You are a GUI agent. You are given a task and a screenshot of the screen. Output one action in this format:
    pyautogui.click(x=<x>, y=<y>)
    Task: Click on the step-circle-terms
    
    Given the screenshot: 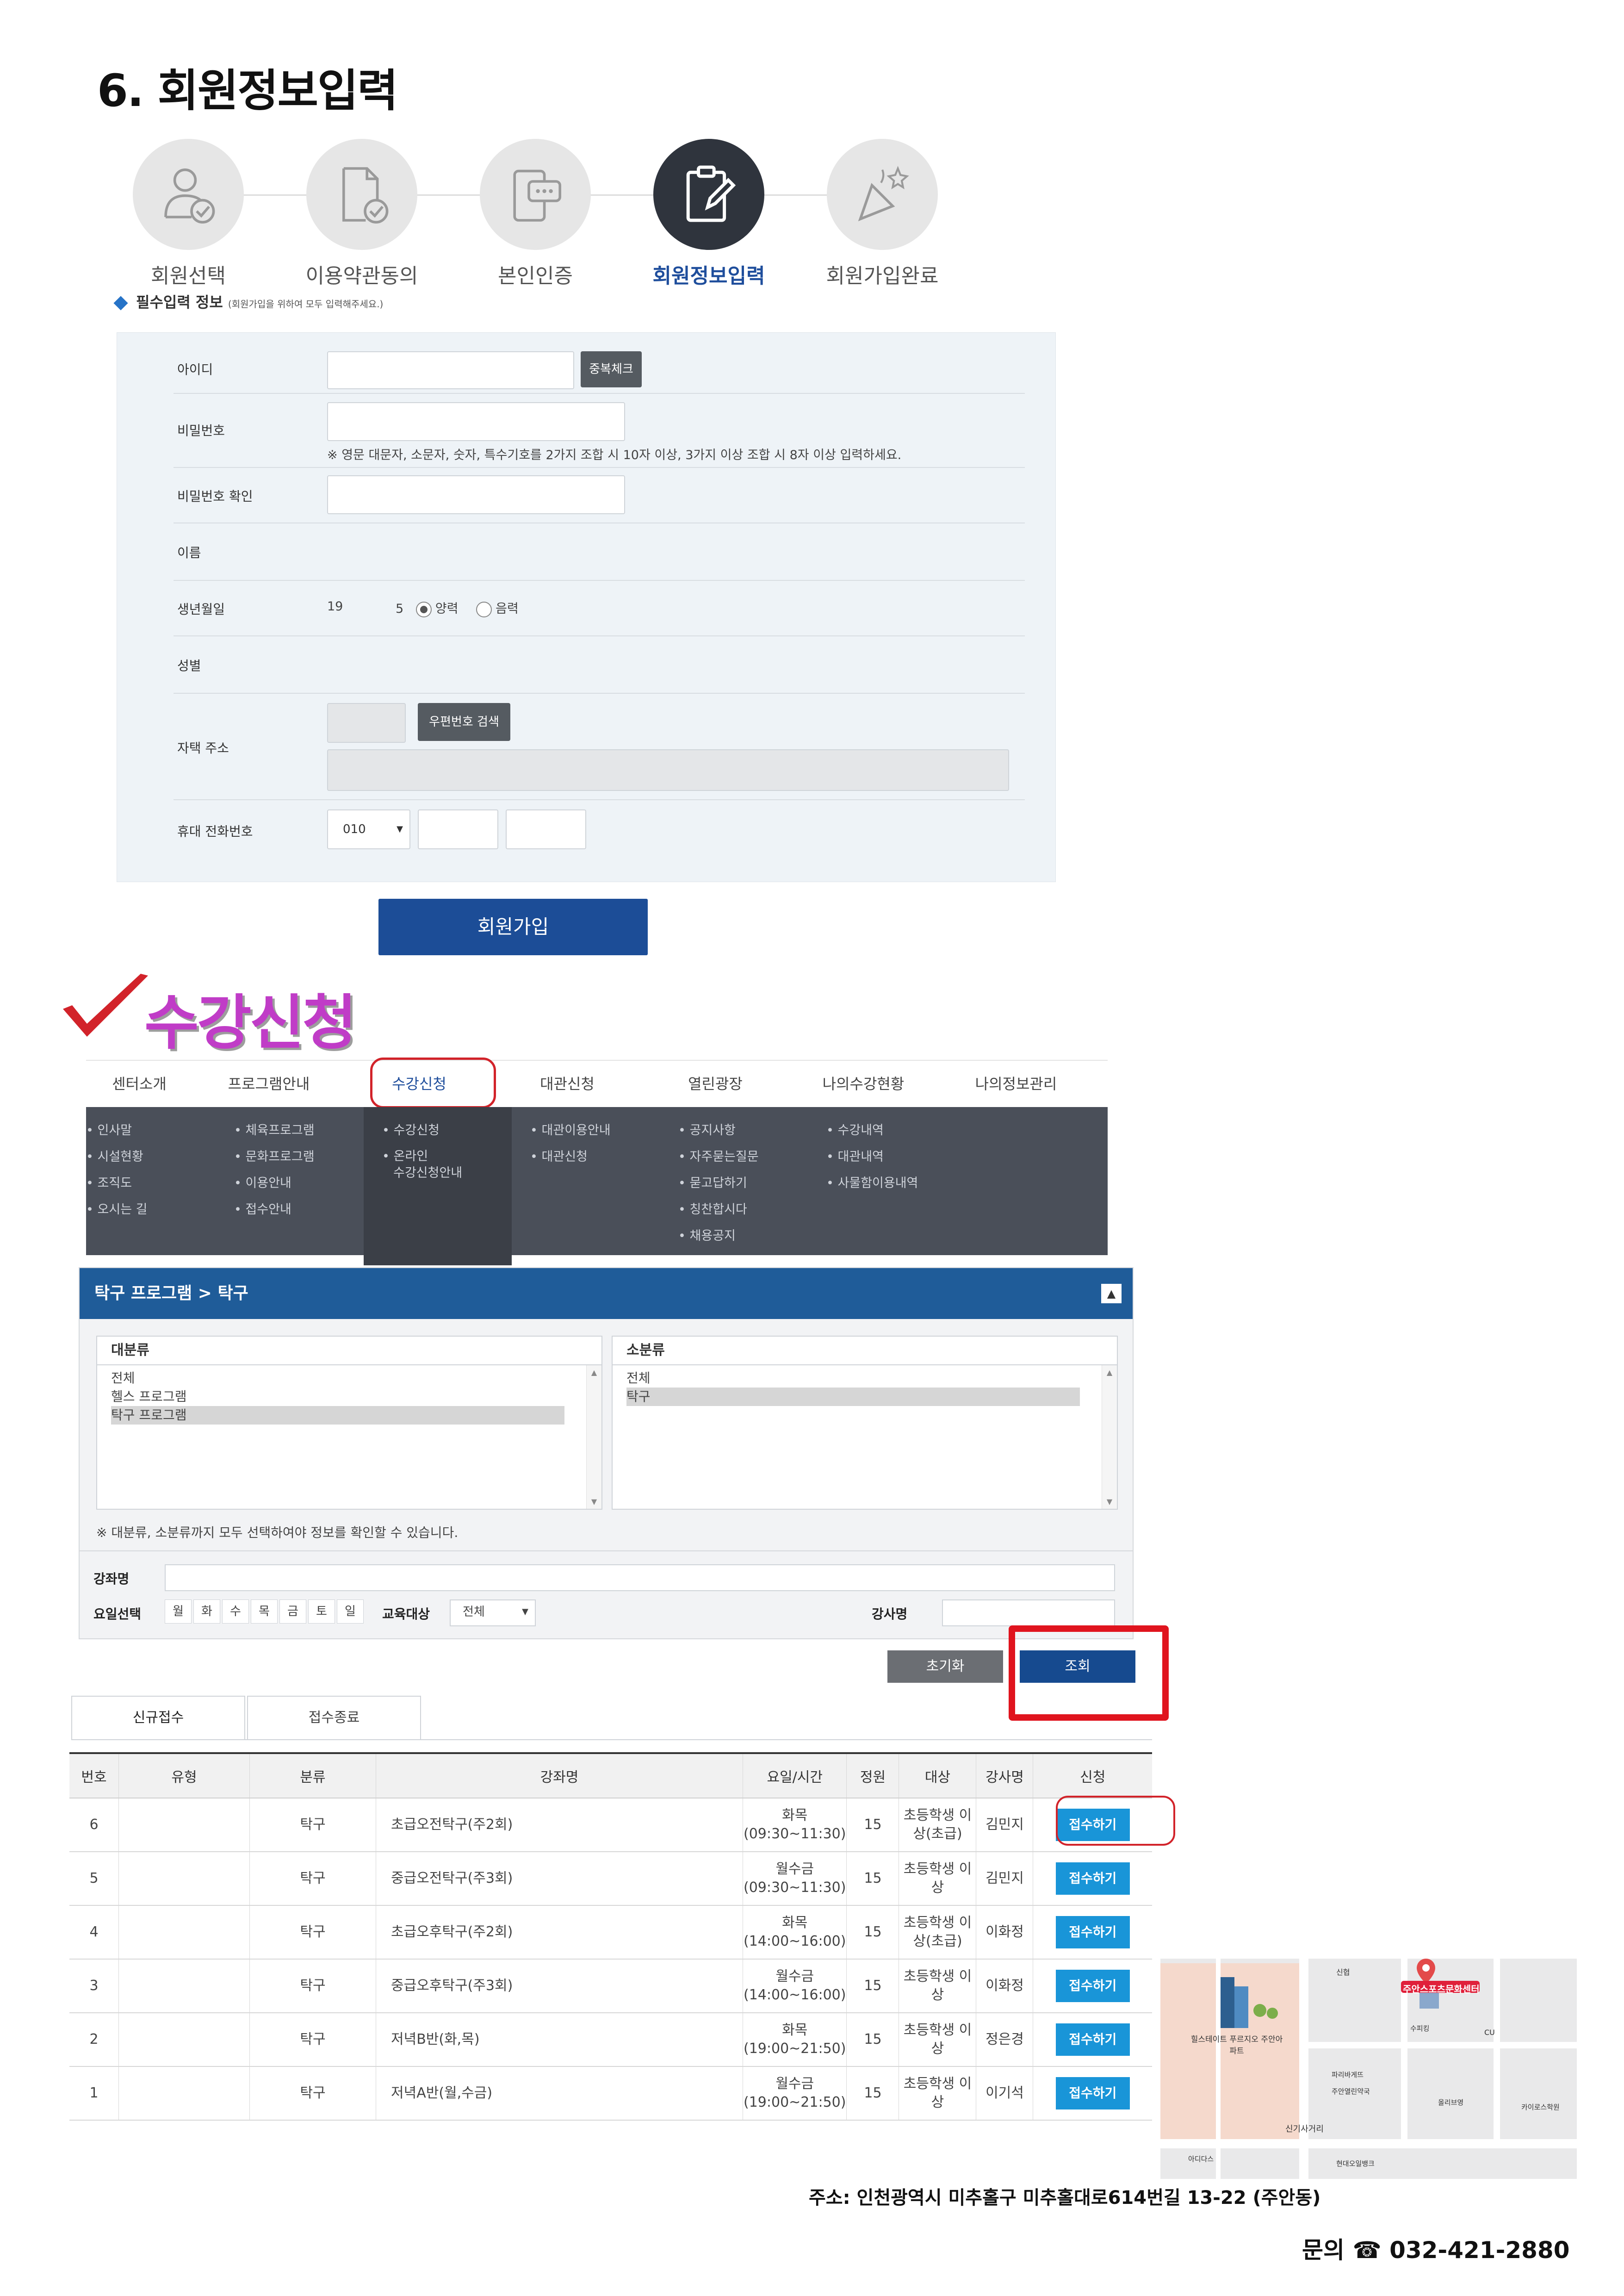 What is the action you would take?
    pyautogui.click(x=361, y=194)
    